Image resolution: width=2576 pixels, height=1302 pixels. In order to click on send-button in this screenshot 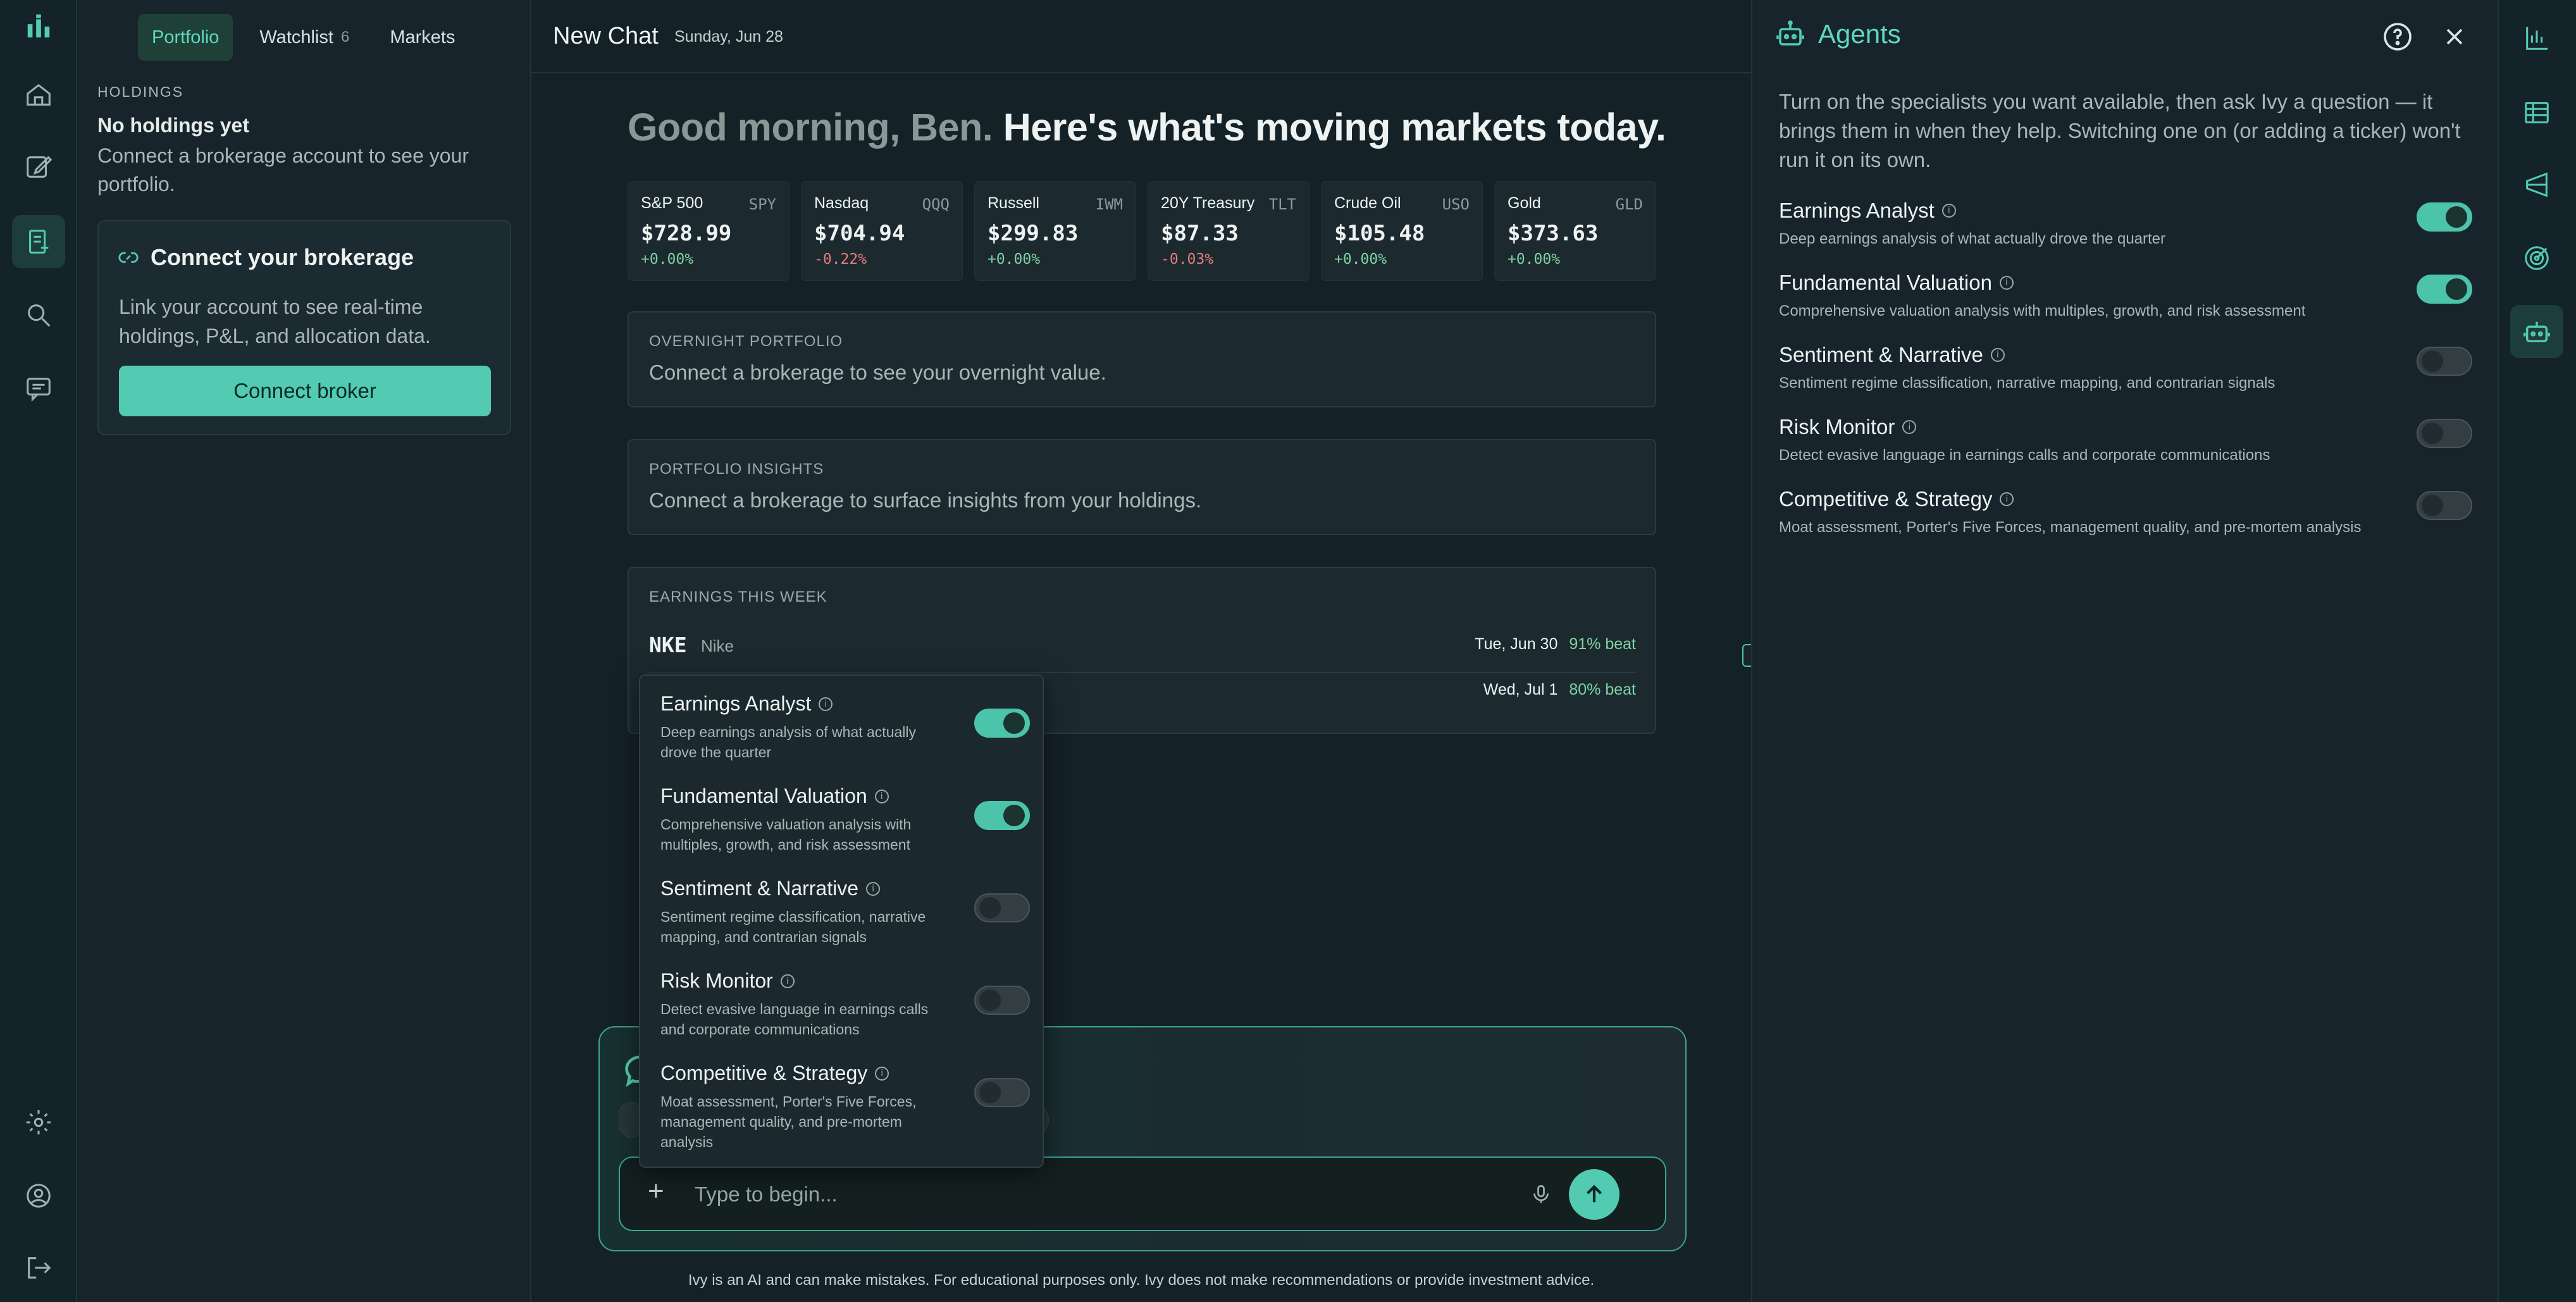, I will do `click(1594, 1194)`.